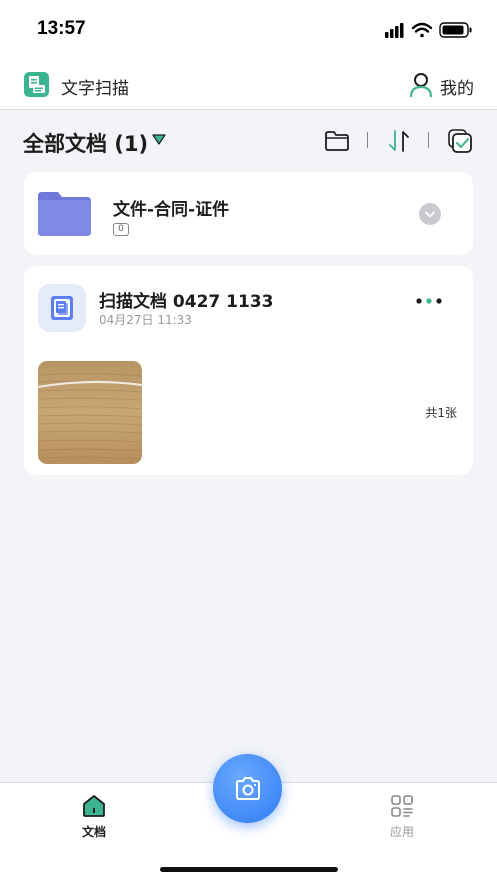  Describe the element at coordinates (61, 28) in the screenshot. I see `status-time: 13:57` at that location.